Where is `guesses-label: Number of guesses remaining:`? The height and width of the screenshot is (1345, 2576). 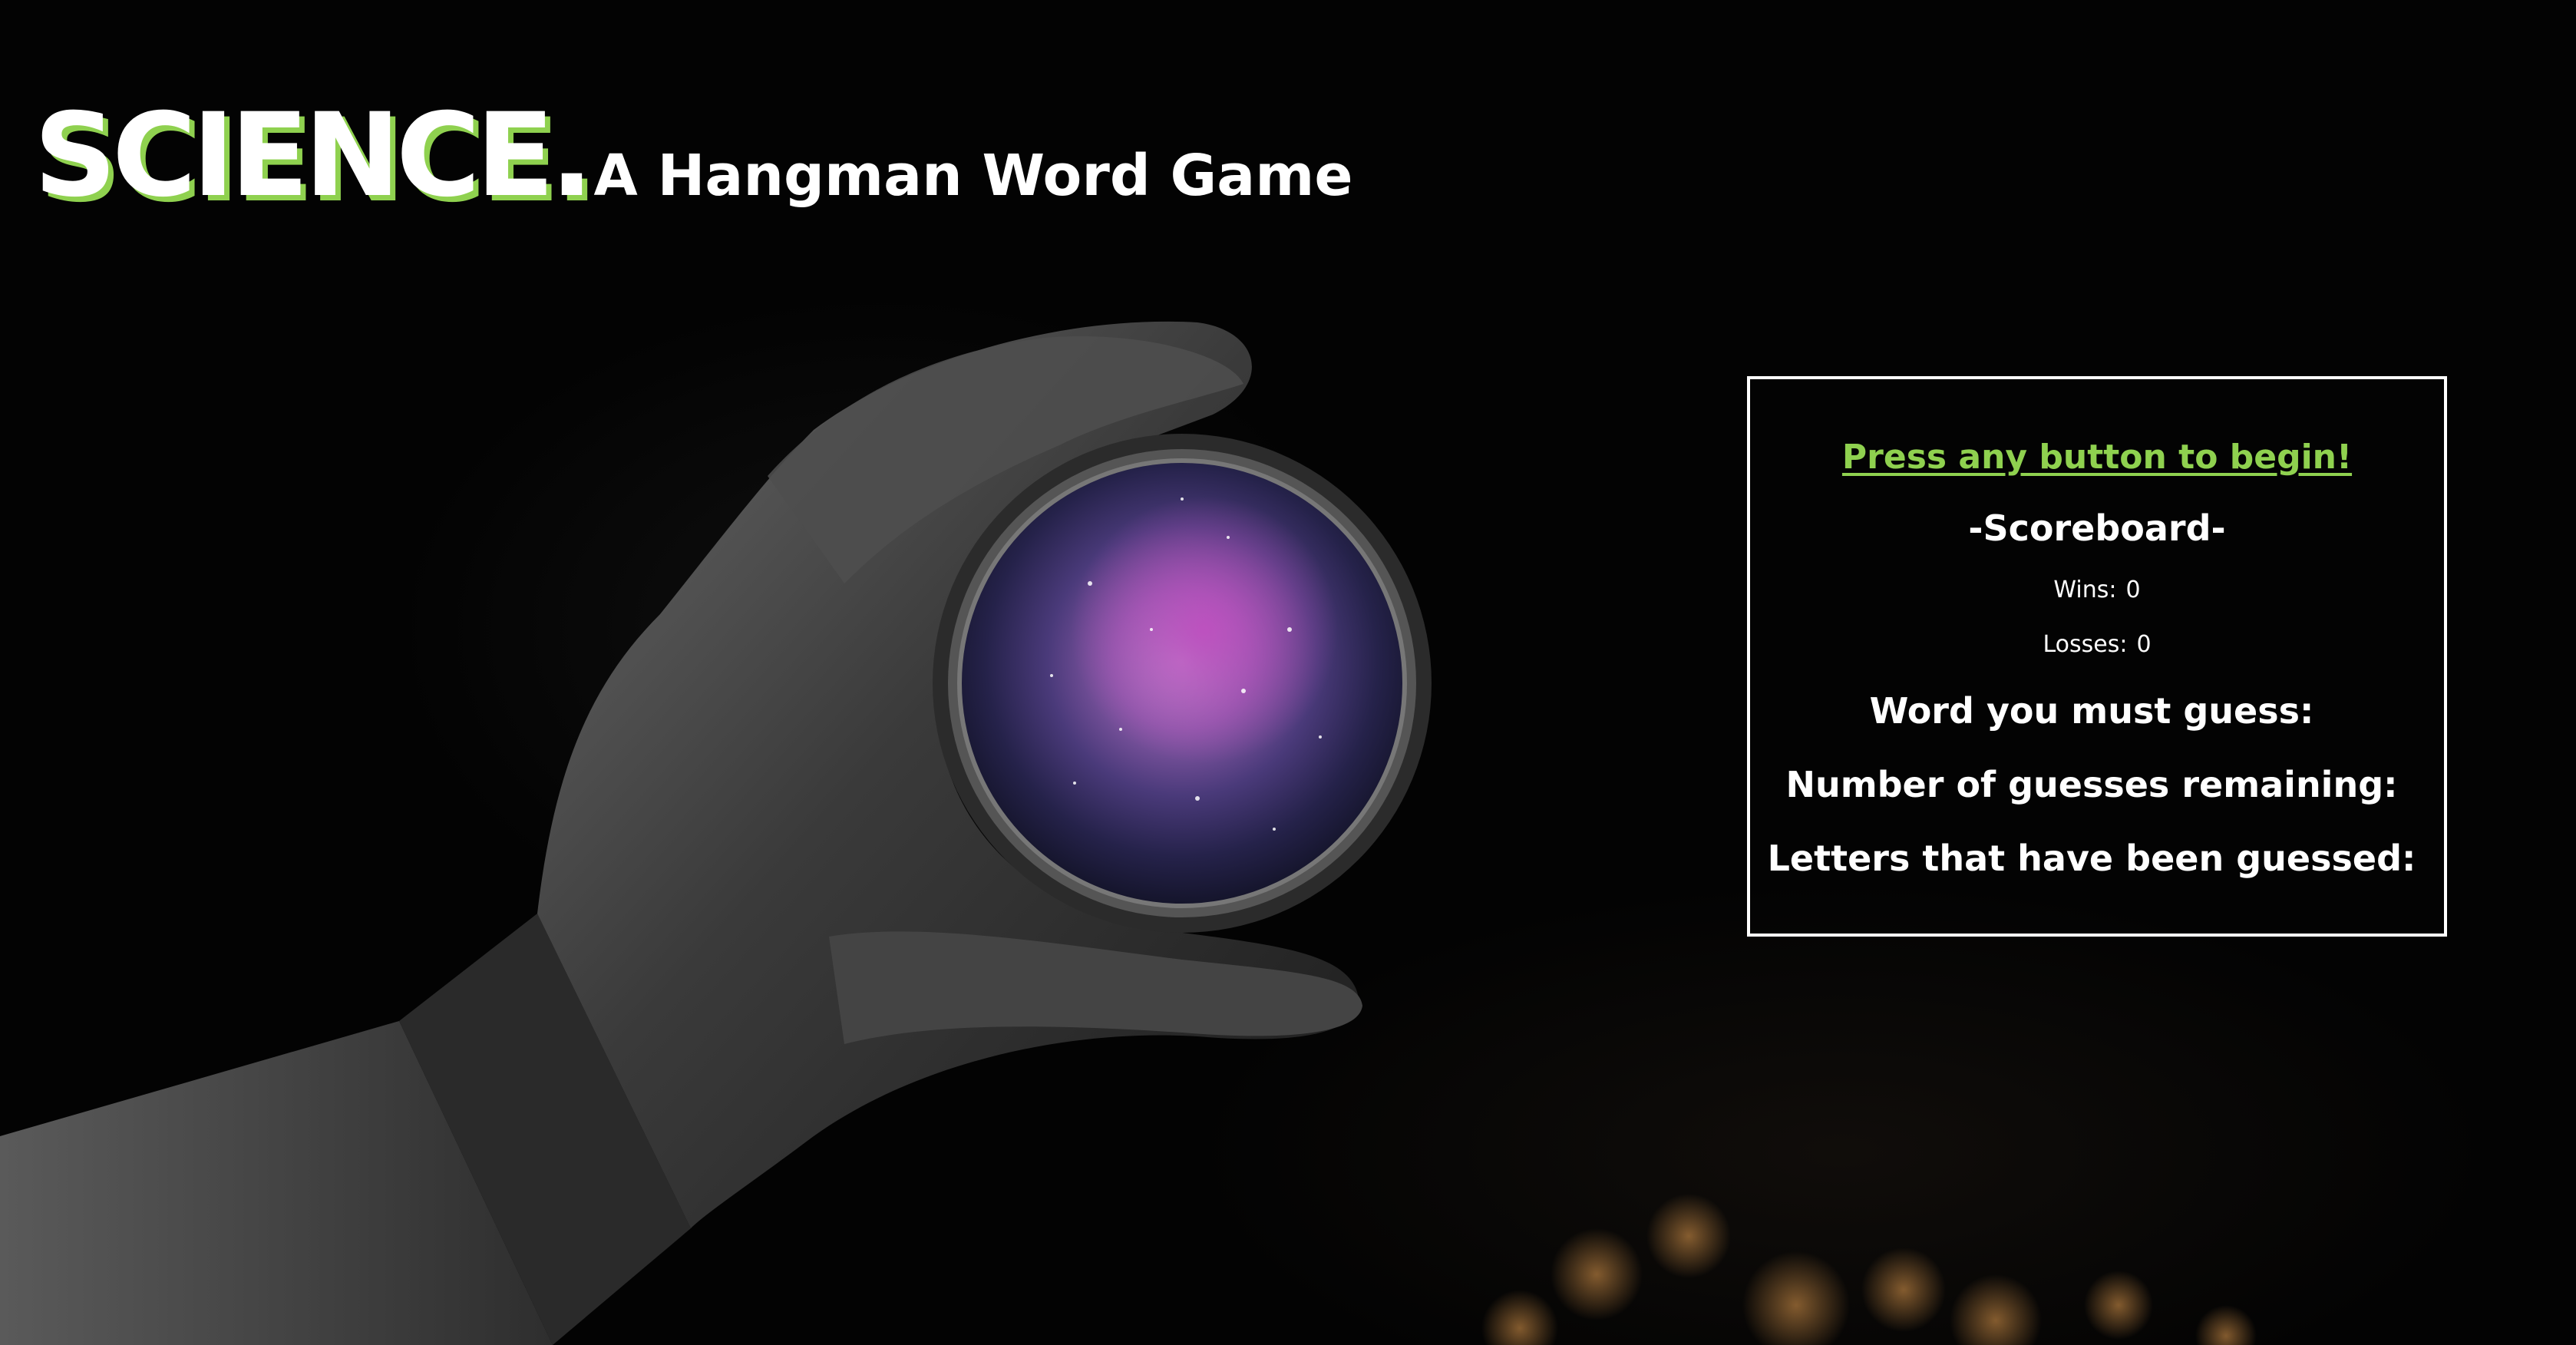
guesses-label: Number of guesses remaining: is located at coordinates (2091, 784).